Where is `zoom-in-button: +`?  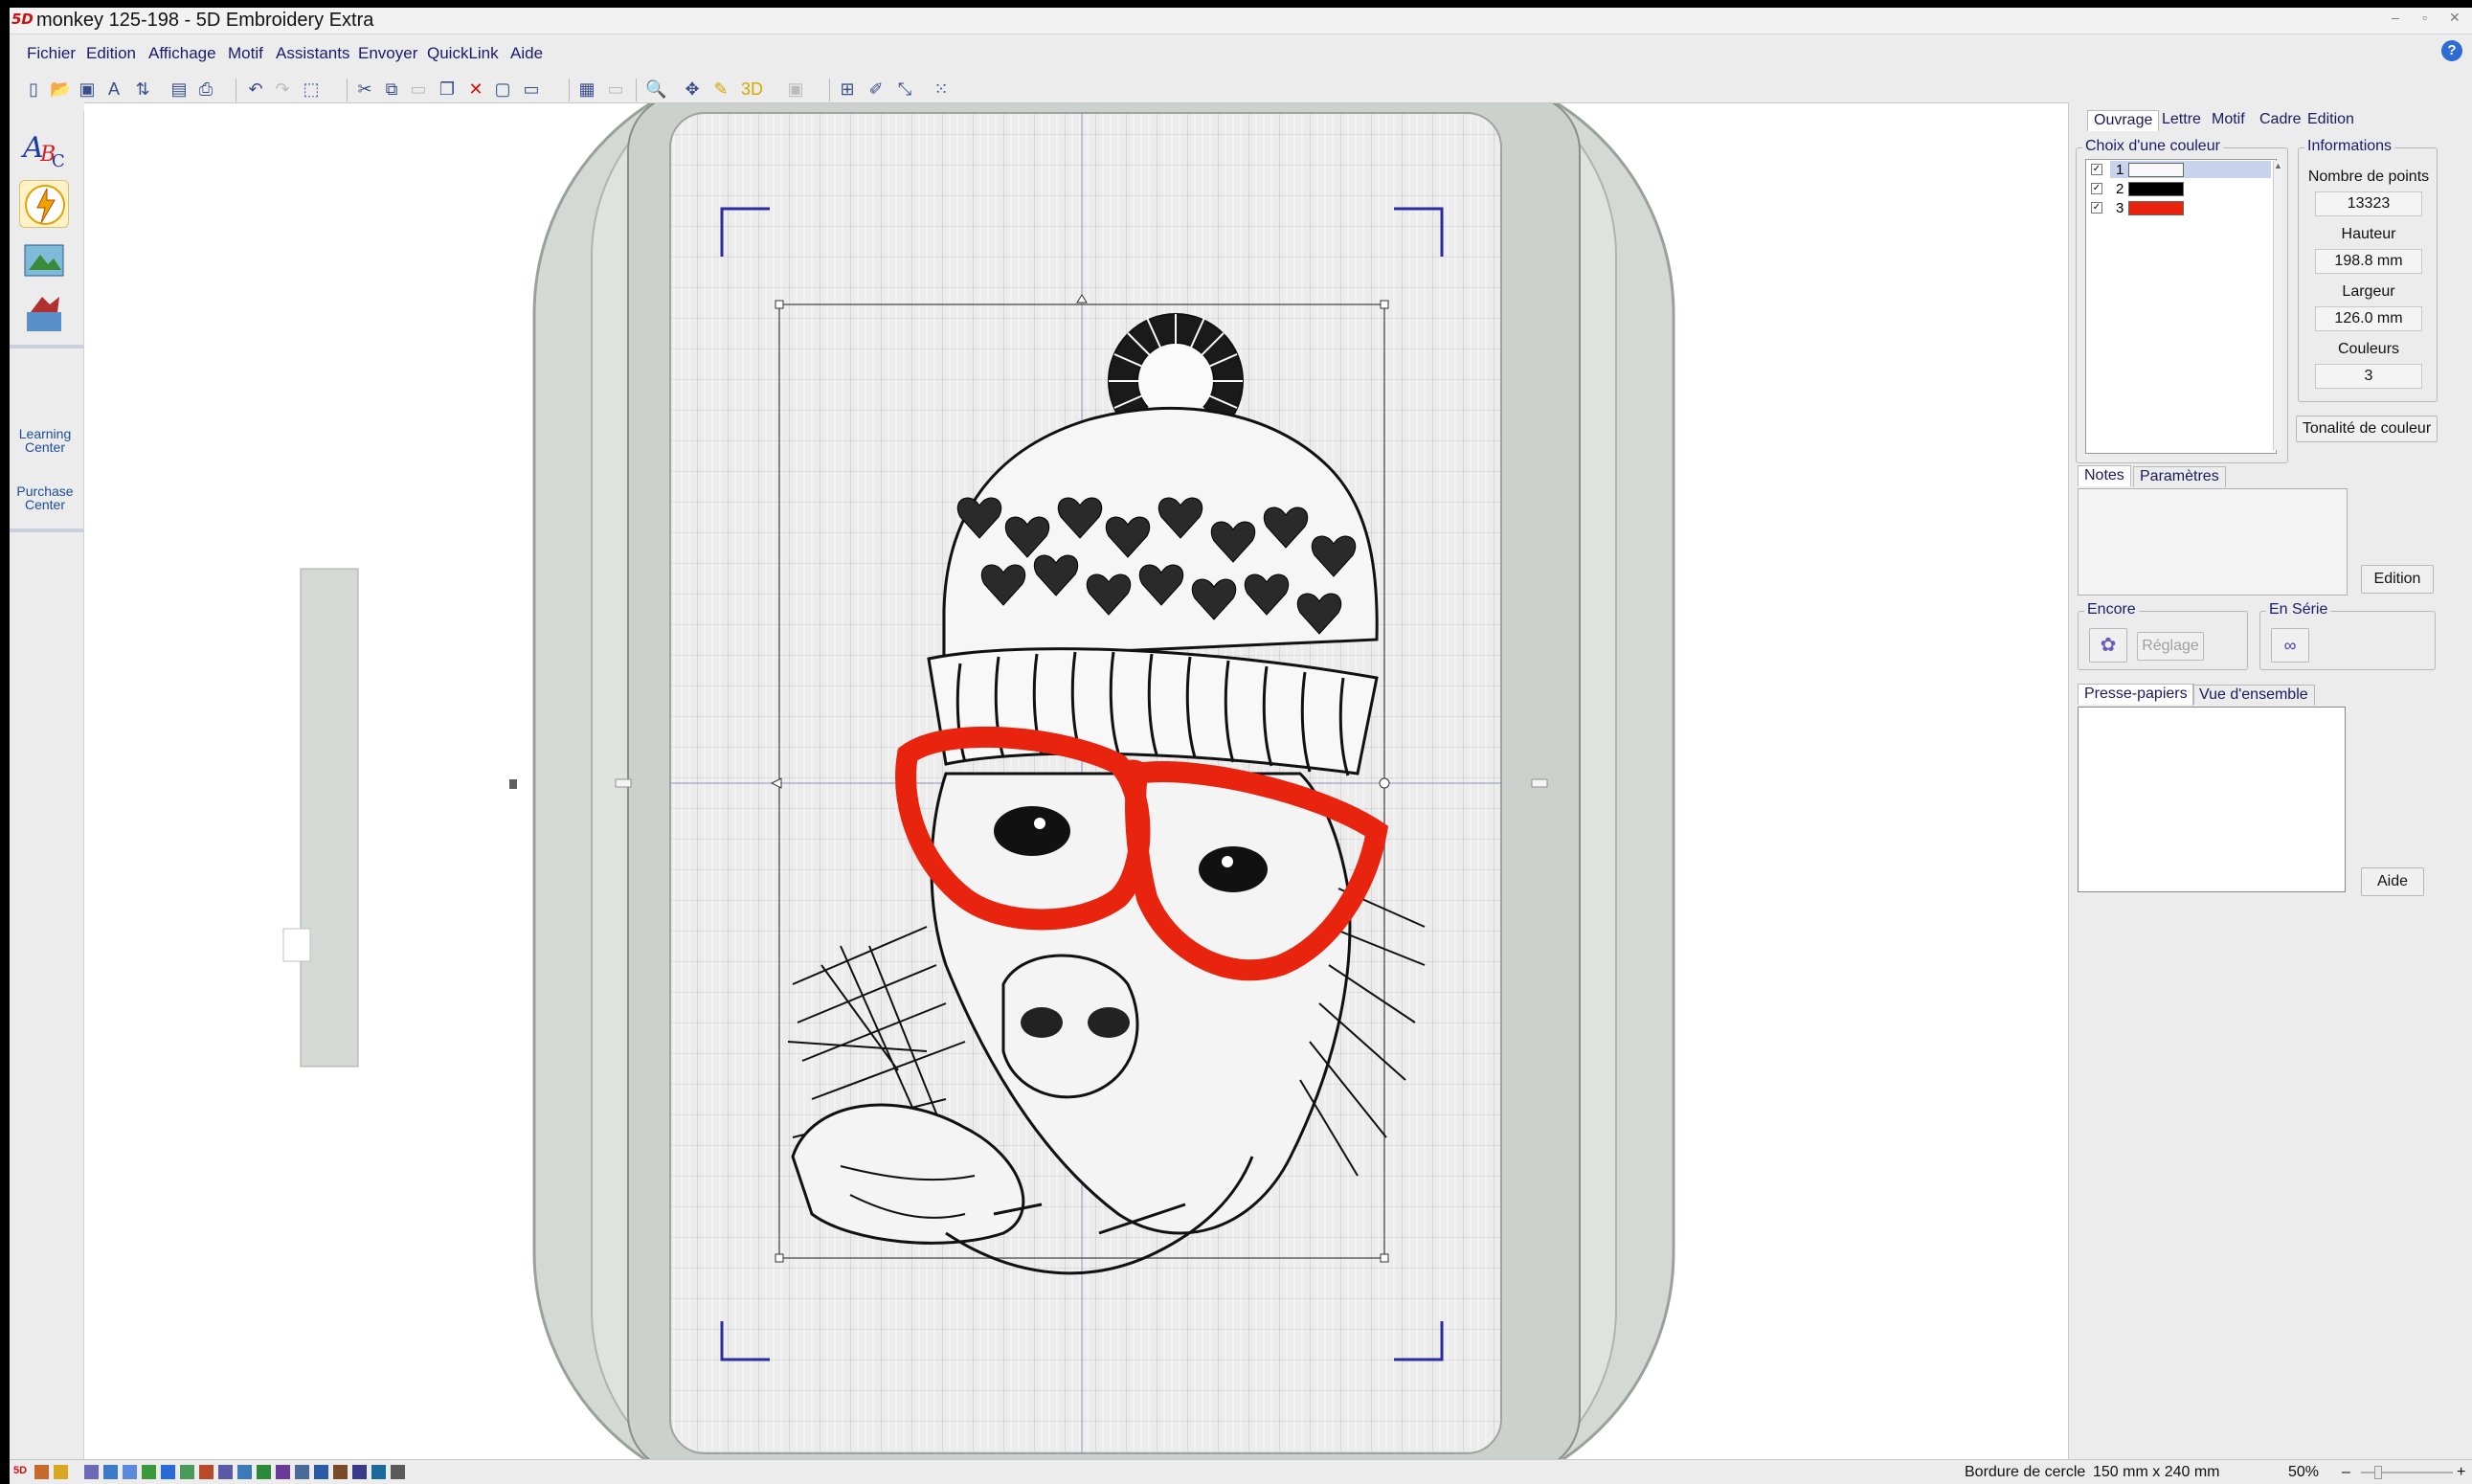 zoom-in-button: + is located at coordinates (2461, 1472).